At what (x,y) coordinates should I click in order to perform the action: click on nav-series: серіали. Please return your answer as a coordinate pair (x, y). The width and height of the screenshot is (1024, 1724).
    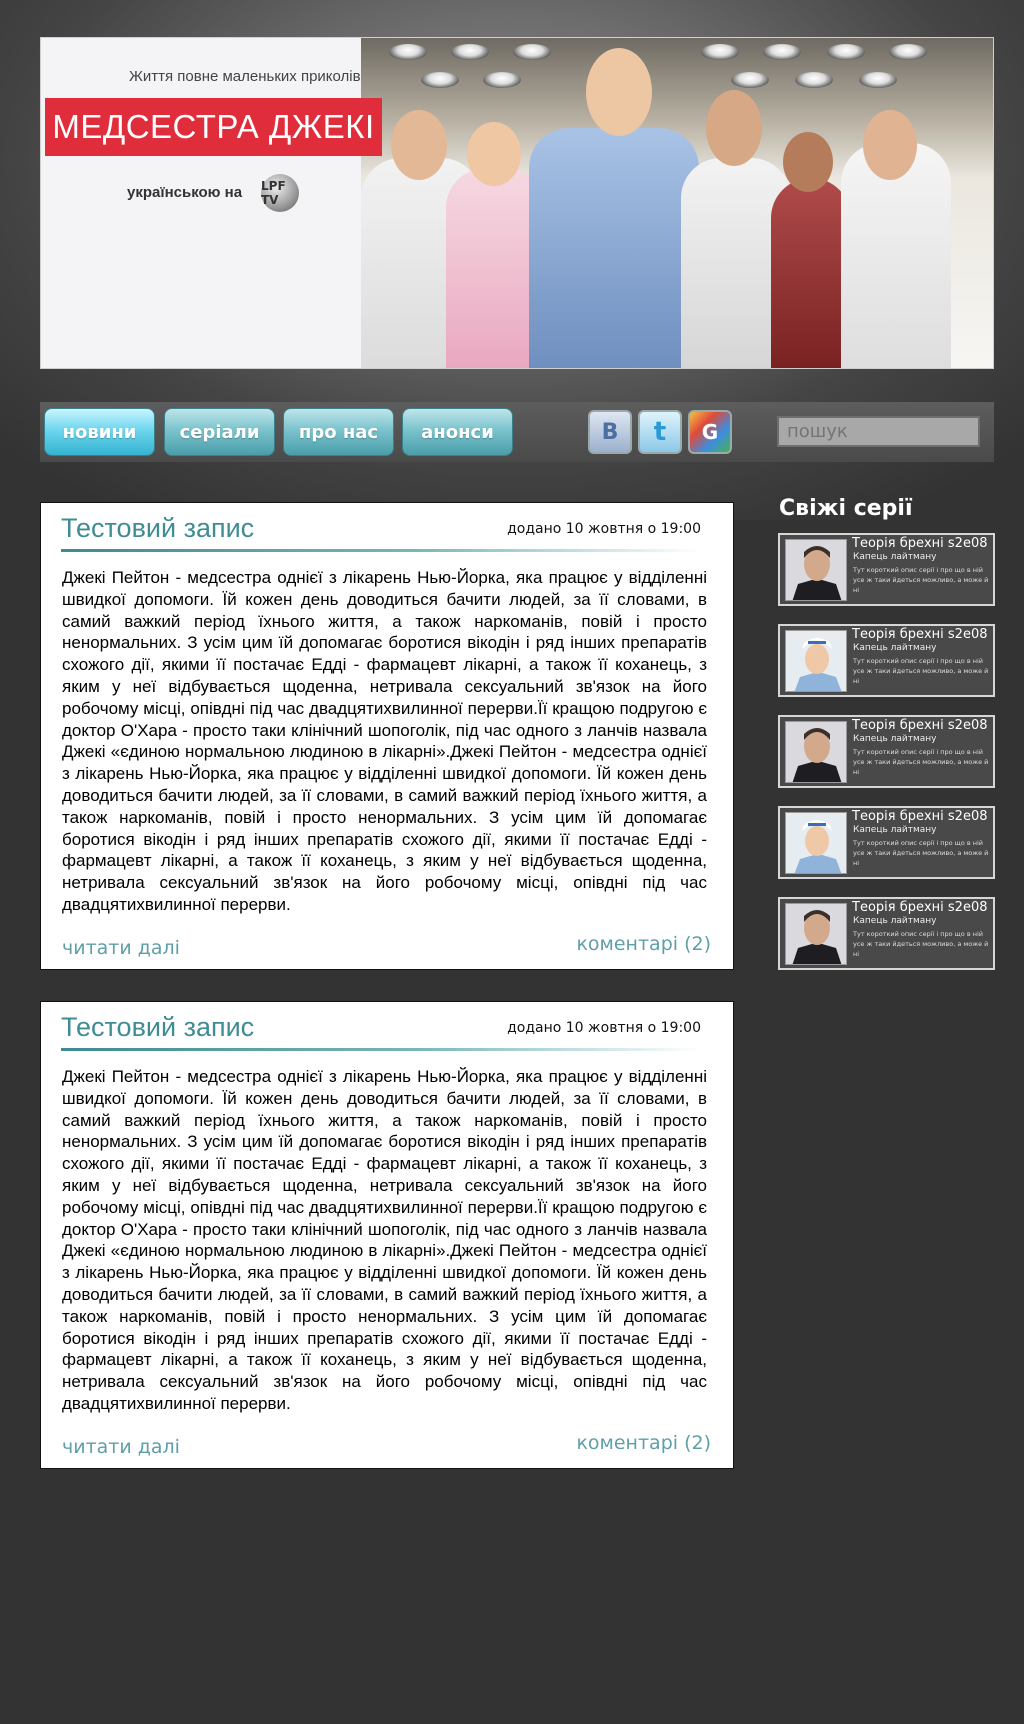
    Looking at the image, I should click on (219, 432).